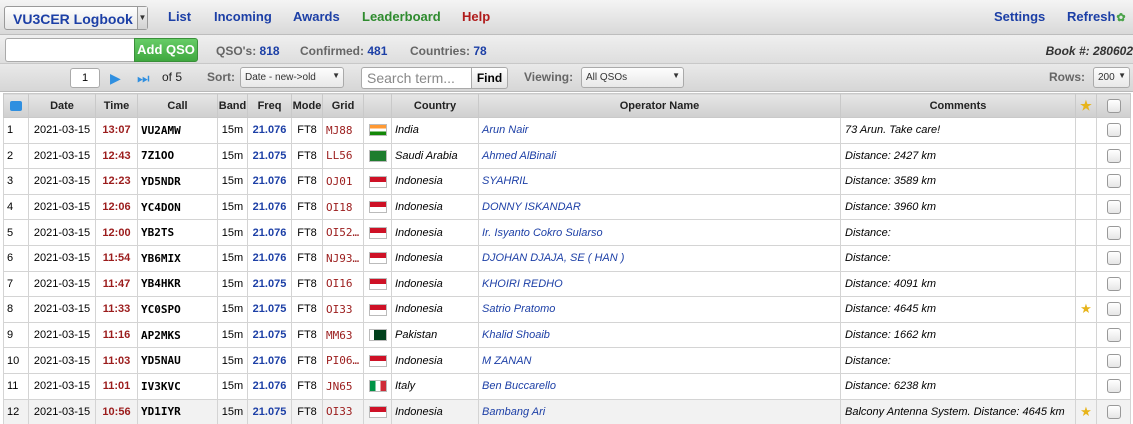 Image resolution: width=1133 pixels, height=424 pixels. I want to click on next-page-icon: ▶, so click(115, 78).